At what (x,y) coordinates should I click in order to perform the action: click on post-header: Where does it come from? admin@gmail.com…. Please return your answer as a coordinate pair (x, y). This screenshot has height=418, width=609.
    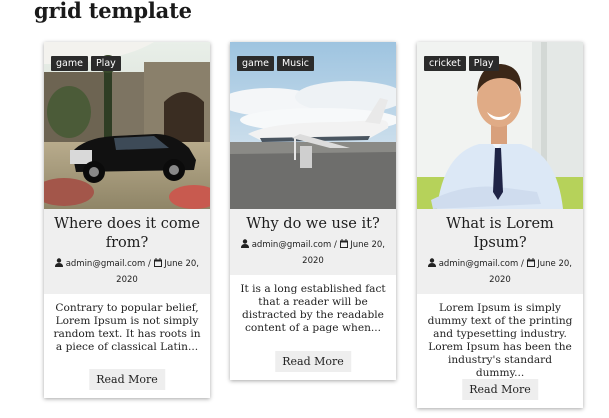
    Looking at the image, I should click on (127, 251).